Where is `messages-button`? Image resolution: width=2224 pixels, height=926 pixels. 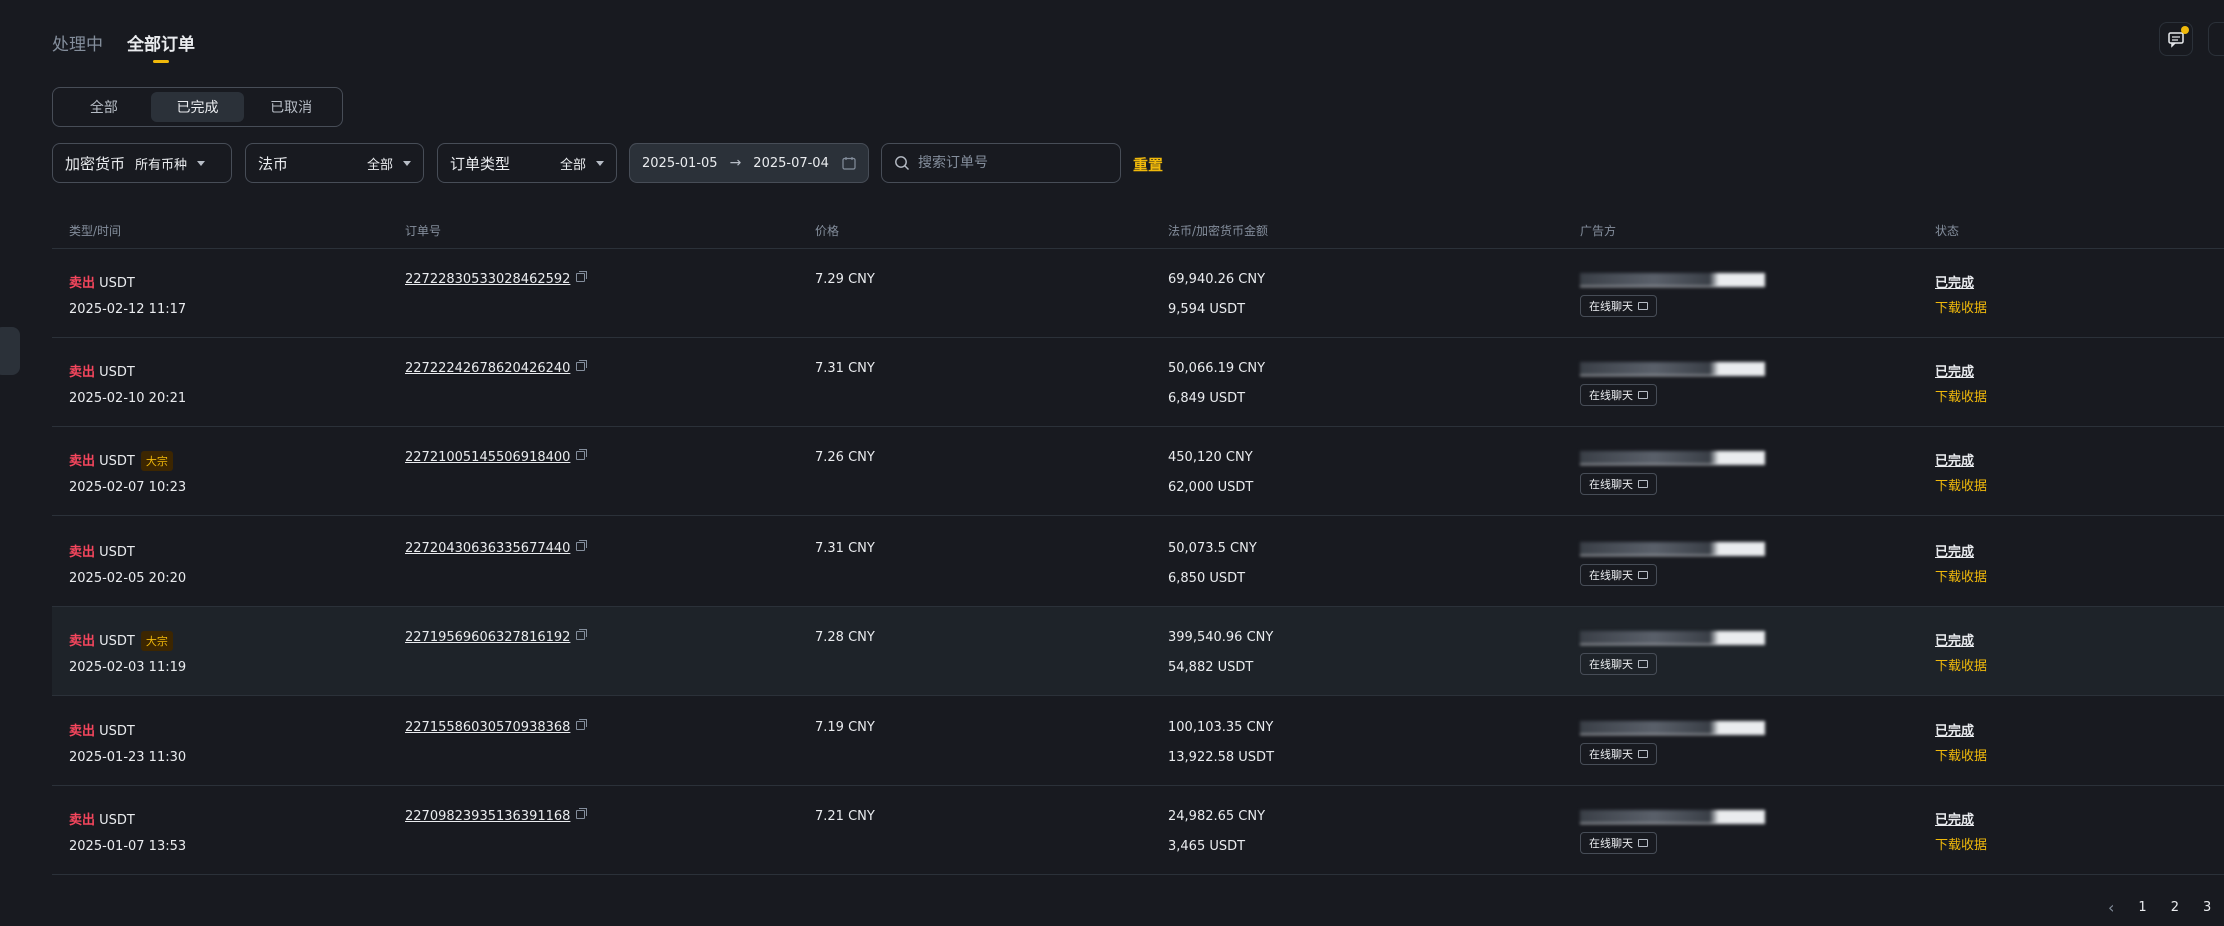 messages-button is located at coordinates (2176, 39).